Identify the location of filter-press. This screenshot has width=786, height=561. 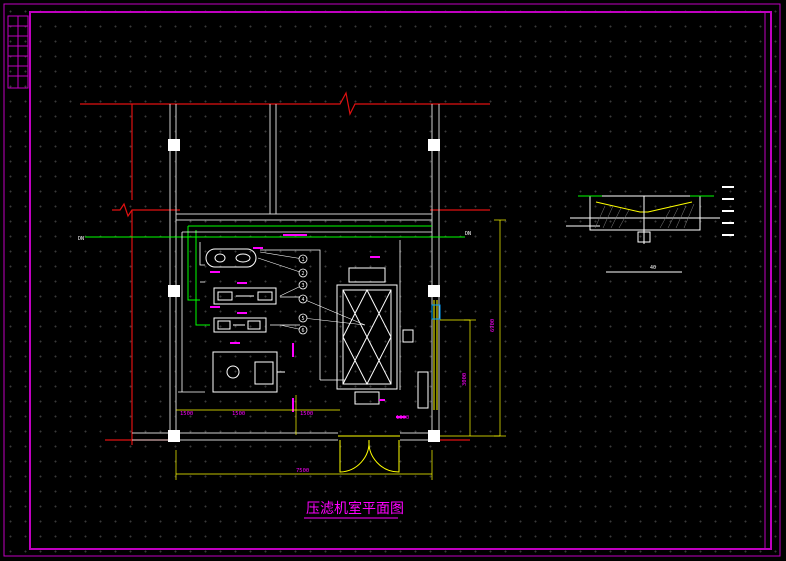
(375, 336).